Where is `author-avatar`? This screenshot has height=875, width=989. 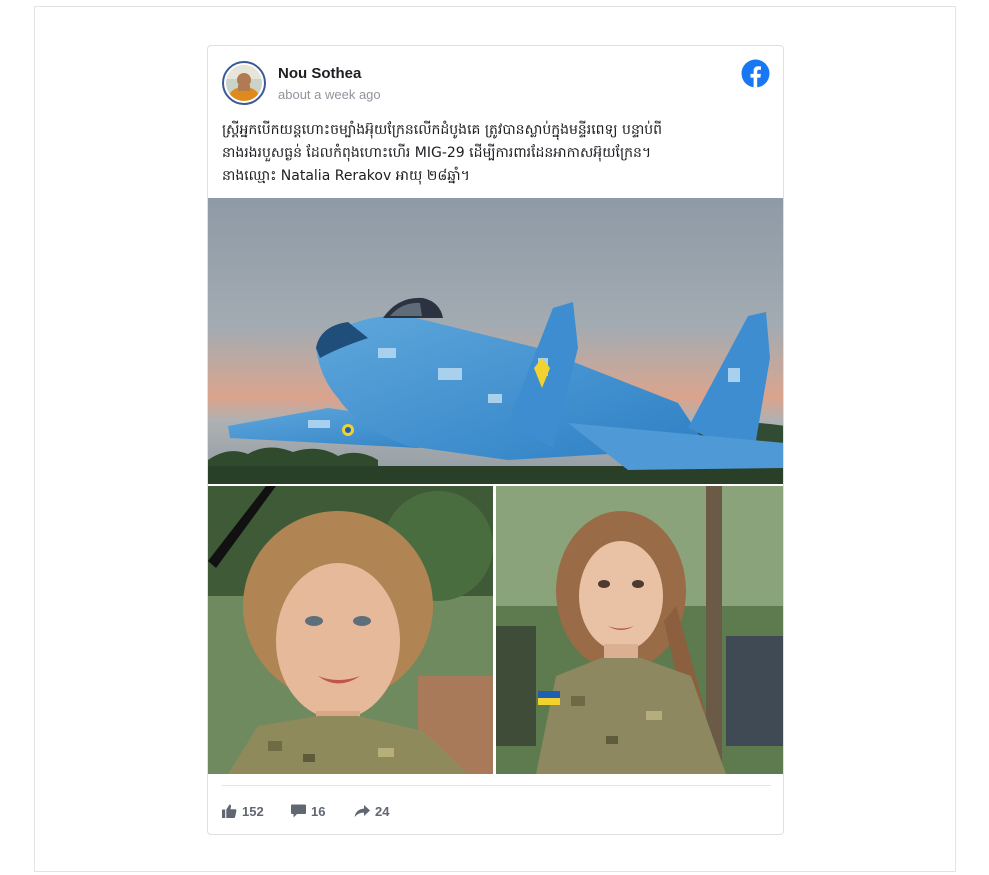
author-avatar is located at coordinates (244, 83).